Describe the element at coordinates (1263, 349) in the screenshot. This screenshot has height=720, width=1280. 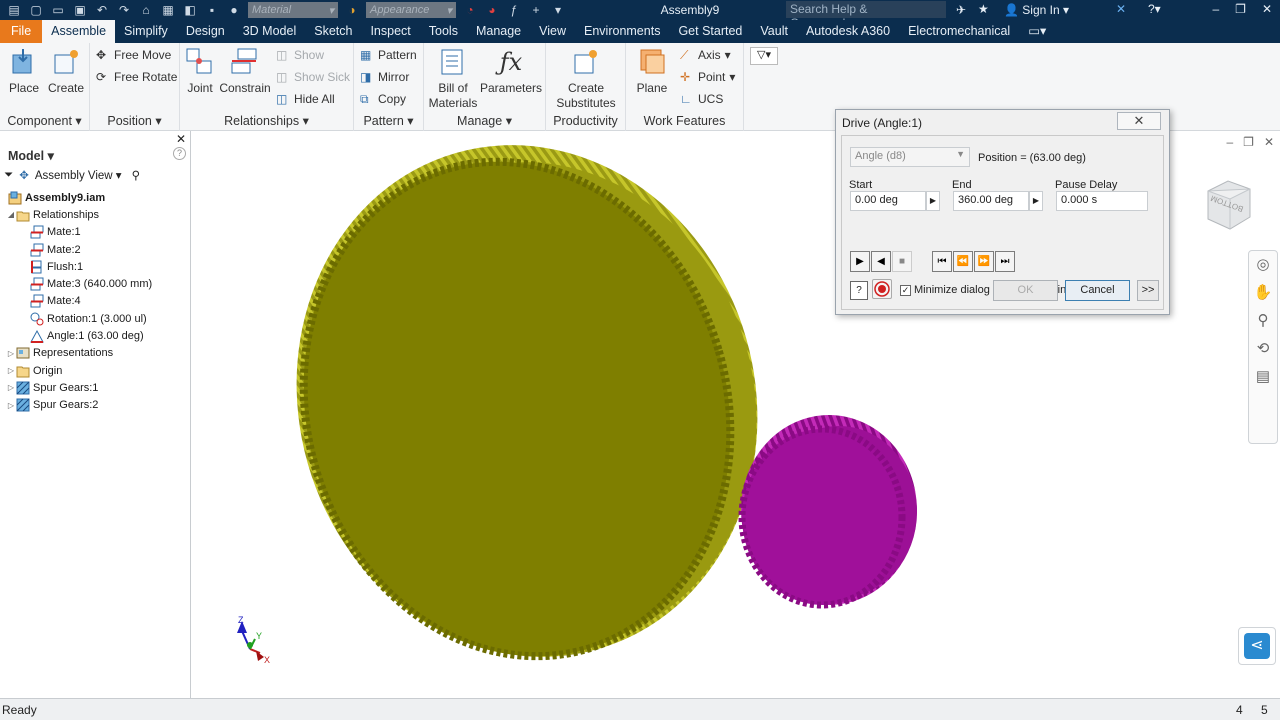
I see `orbit-icon: ⟲` at that location.